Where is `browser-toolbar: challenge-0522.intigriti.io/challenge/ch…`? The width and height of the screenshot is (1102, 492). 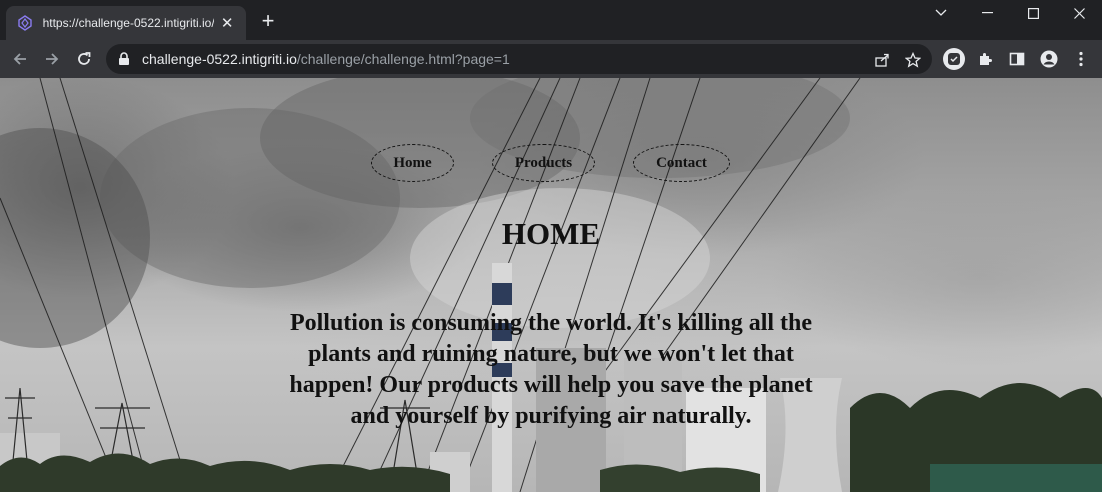 browser-toolbar: challenge-0522.intigriti.io/challenge/ch… is located at coordinates (551, 59).